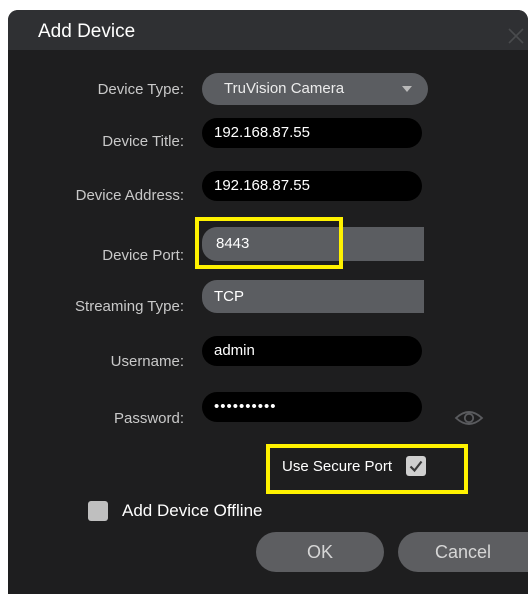 The width and height of the screenshot is (528, 594). What do you see at coordinates (313, 296) in the screenshot?
I see `streaming-type-field: TCP` at bounding box center [313, 296].